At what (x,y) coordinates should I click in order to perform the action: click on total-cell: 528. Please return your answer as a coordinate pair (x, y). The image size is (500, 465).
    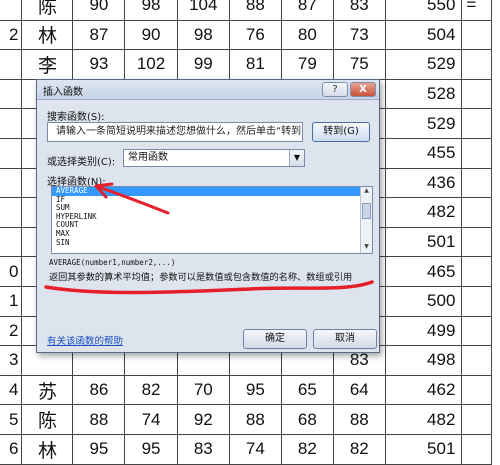
    Looking at the image, I should click on (423, 94).